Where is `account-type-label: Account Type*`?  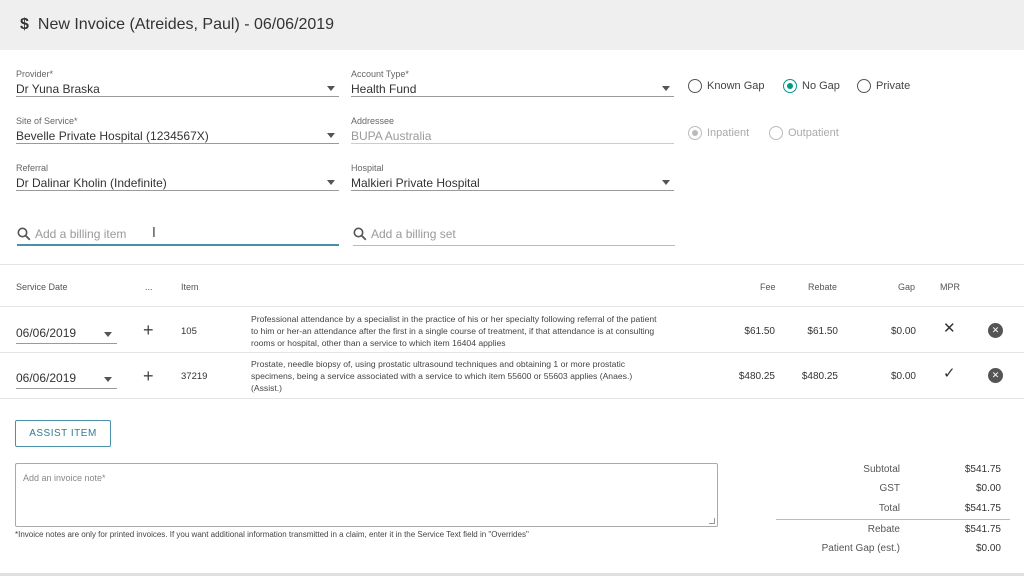 account-type-label: Account Type* is located at coordinates (380, 74).